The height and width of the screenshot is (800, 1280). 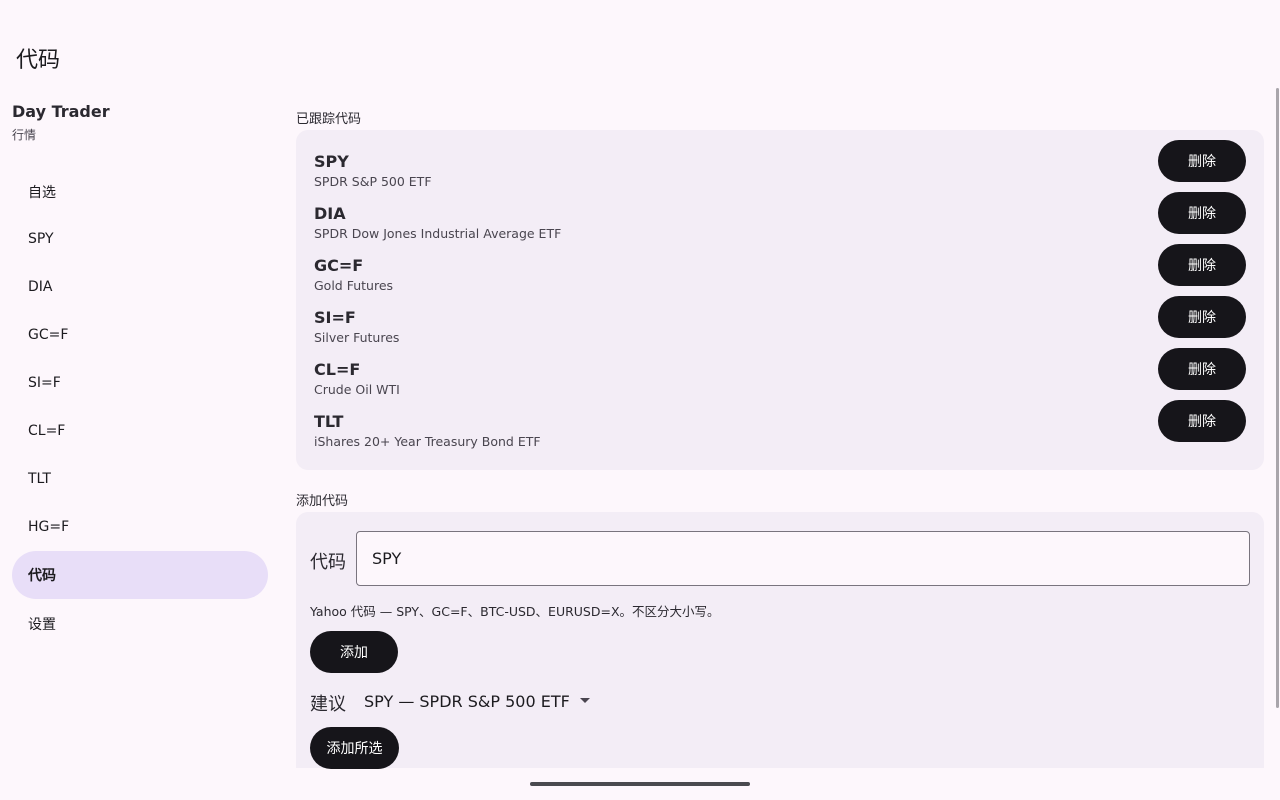 What do you see at coordinates (40, 287) in the screenshot?
I see `nav-item-label: DIA` at bounding box center [40, 287].